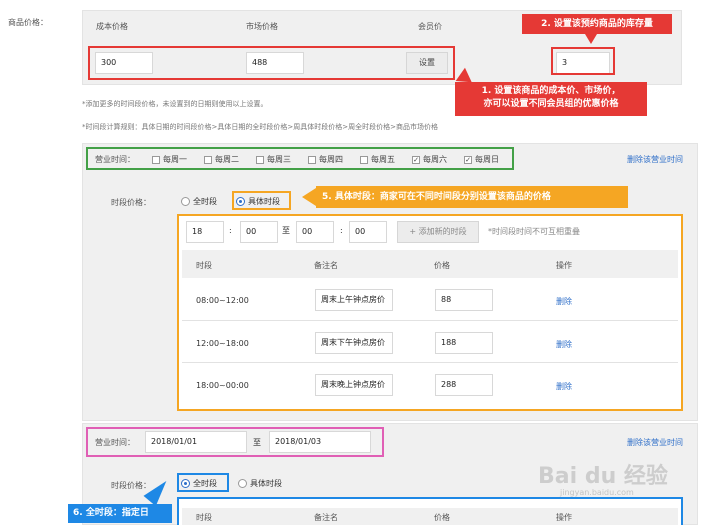  I want to click on callout-price-line1: 1. 设置该商品的成本价、市场价，, so click(551, 91).